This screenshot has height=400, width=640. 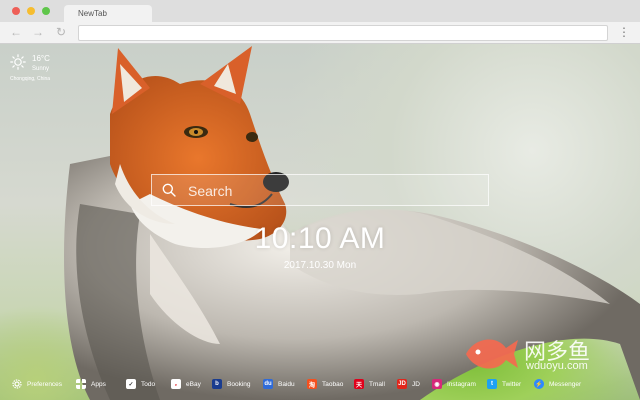 What do you see at coordinates (624, 32) in the screenshot?
I see `menu-icon: ⋮` at bounding box center [624, 32].